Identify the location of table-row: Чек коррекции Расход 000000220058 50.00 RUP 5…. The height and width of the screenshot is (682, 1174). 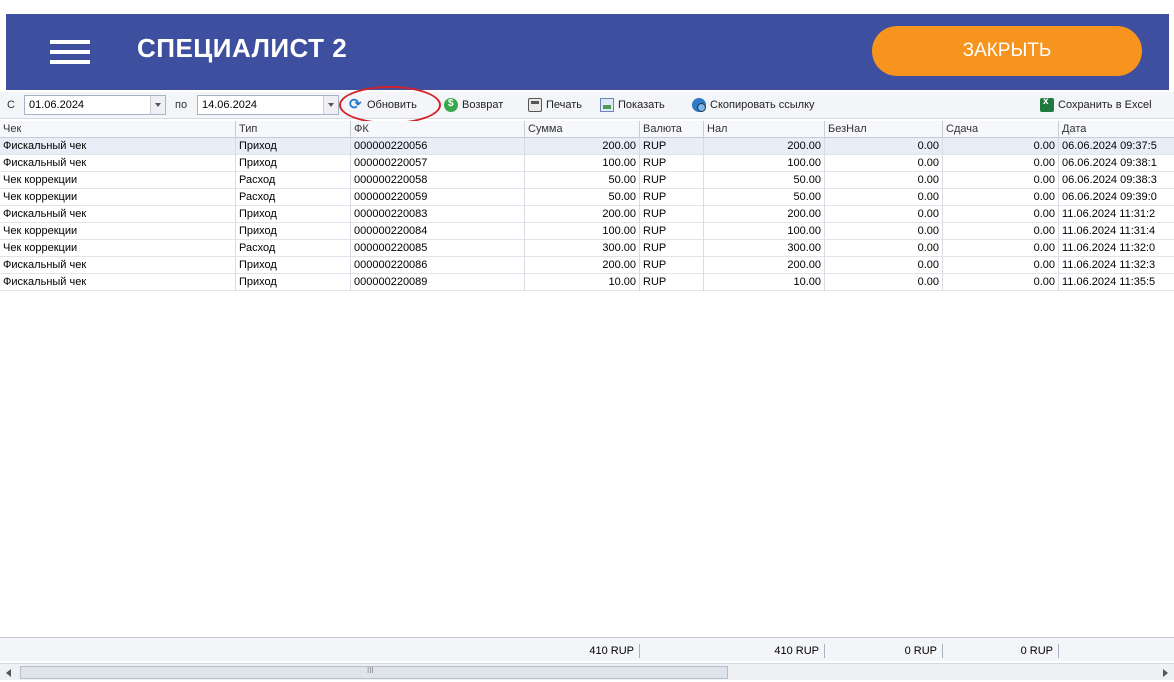
(587, 180).